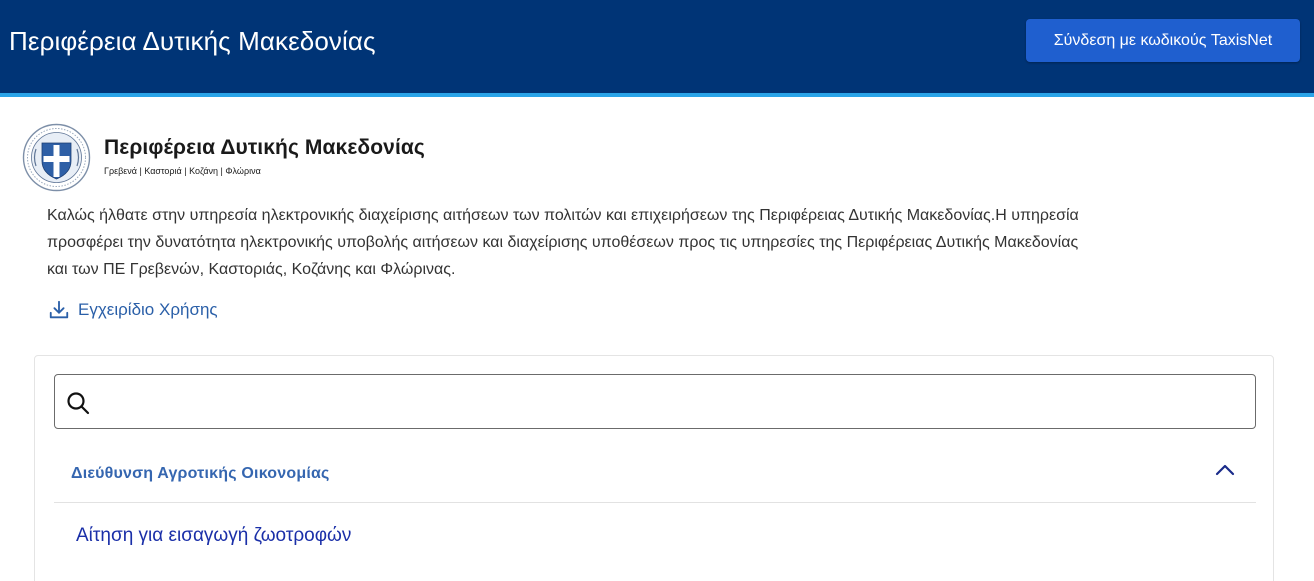 This screenshot has height=581, width=1314. Describe the element at coordinates (655, 478) in the screenshot. I see `accordion-header-agricultural-economy: Διεύθυνση Αγροτικής Οικονομίας` at that location.